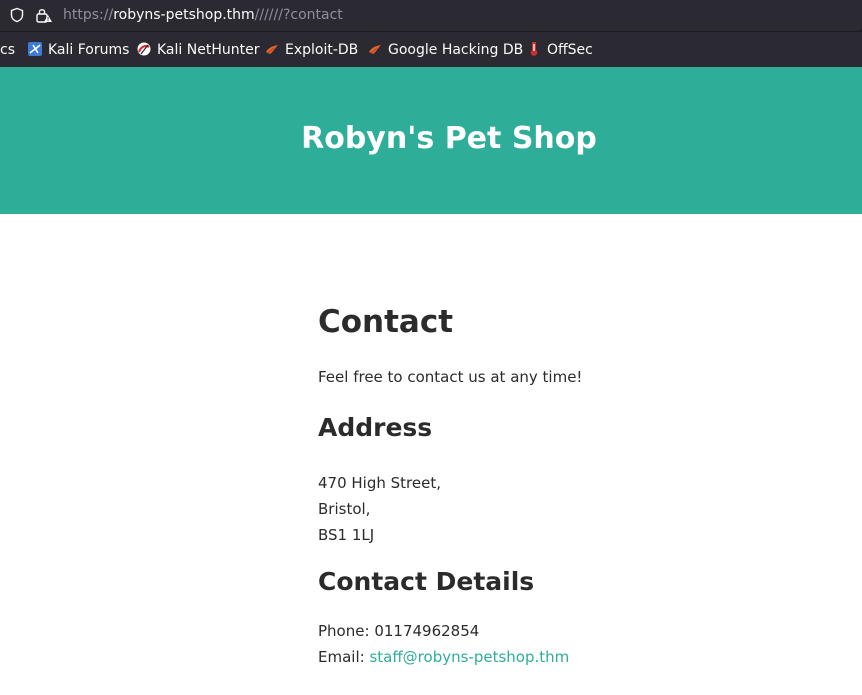  Describe the element at coordinates (144, 49) in the screenshot. I see `nethunter-icon` at that location.